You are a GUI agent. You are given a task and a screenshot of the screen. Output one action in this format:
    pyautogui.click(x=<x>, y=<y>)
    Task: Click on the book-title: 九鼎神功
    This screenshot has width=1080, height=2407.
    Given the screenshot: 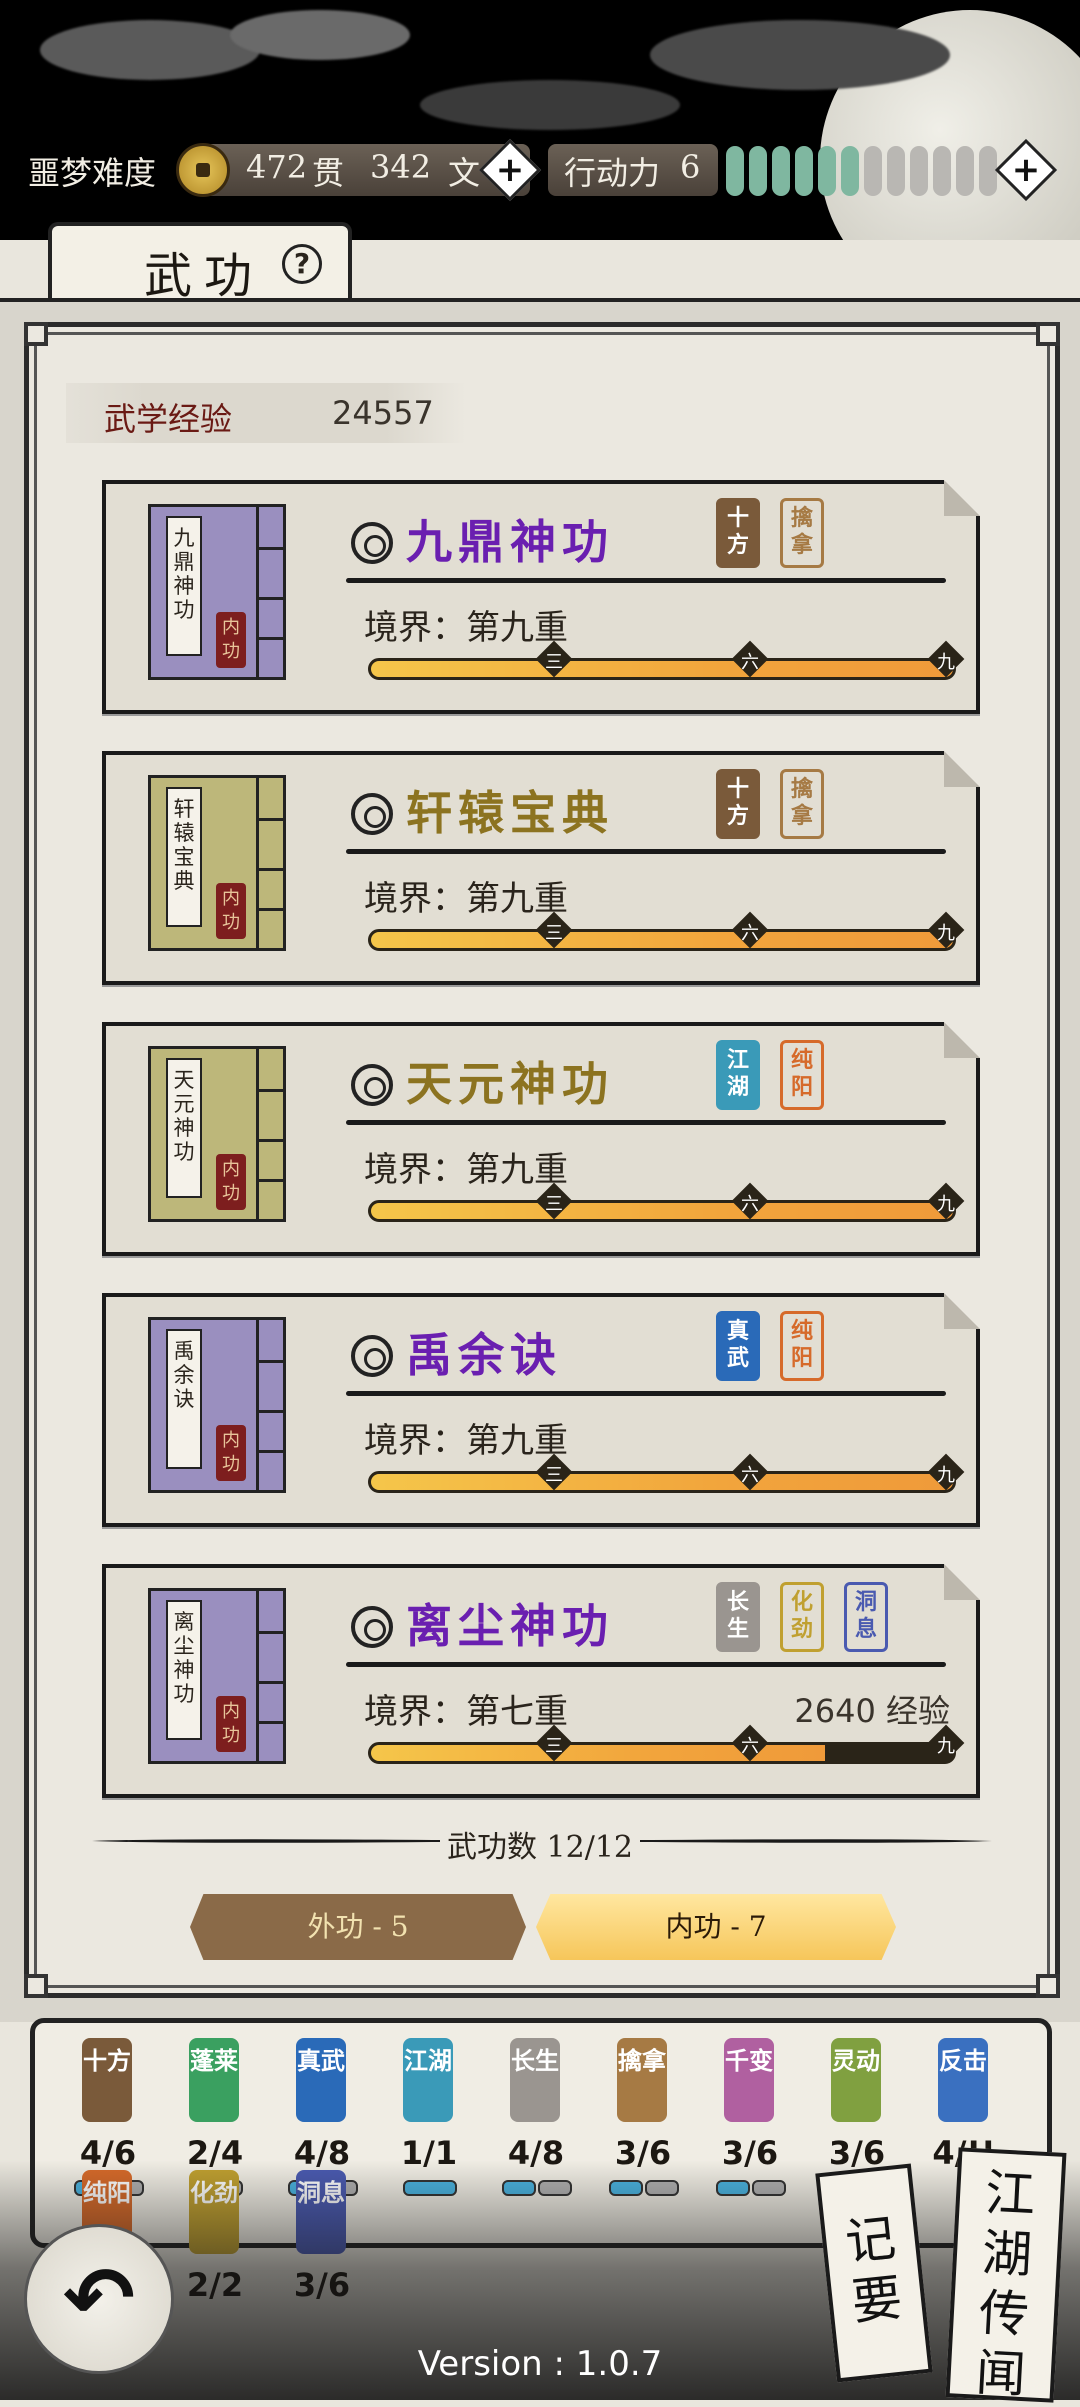 What is the action you would take?
    pyautogui.click(x=184, y=586)
    